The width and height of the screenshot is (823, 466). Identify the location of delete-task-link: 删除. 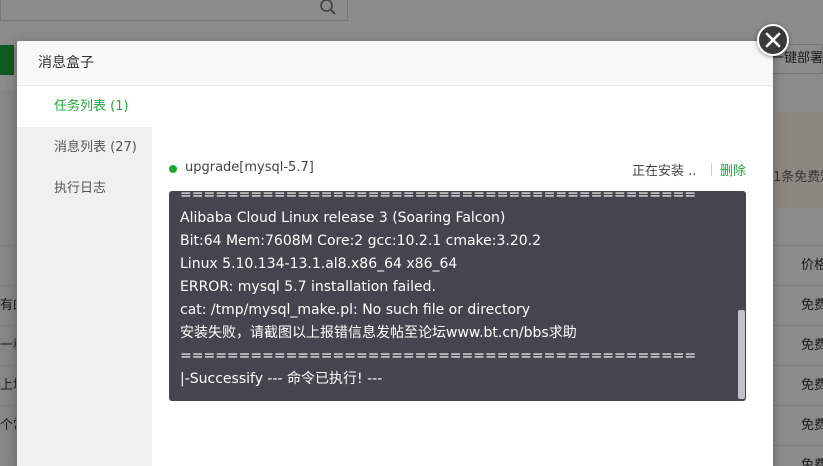
(733, 169).